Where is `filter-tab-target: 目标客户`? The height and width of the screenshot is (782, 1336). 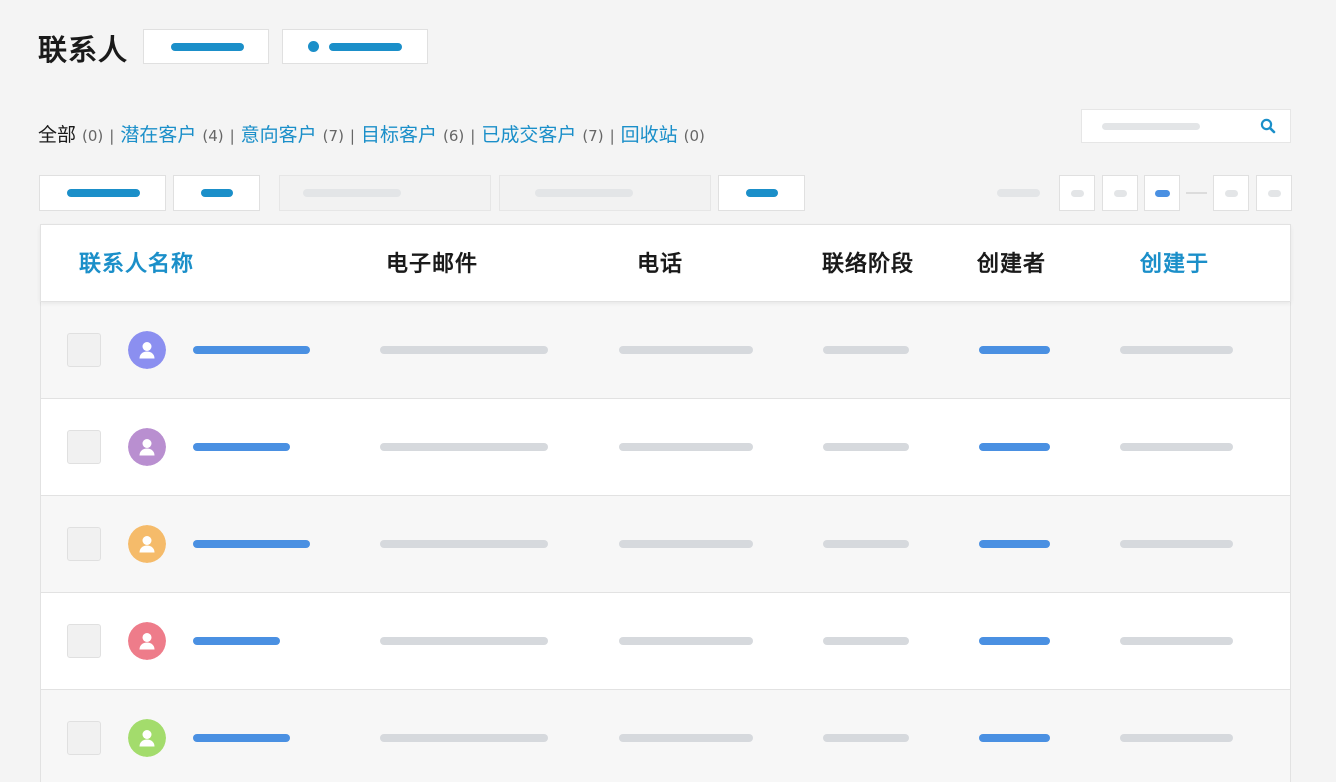 filter-tab-target: 目标客户 is located at coordinates (399, 133).